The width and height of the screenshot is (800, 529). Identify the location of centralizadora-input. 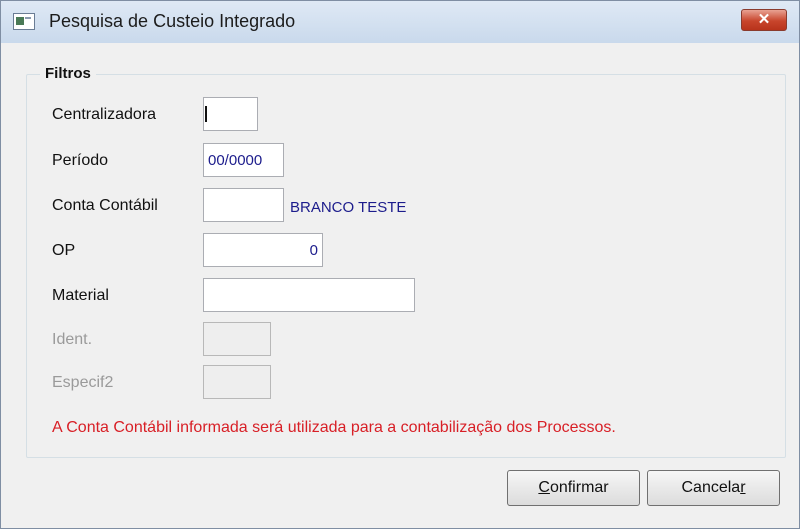
(230, 114).